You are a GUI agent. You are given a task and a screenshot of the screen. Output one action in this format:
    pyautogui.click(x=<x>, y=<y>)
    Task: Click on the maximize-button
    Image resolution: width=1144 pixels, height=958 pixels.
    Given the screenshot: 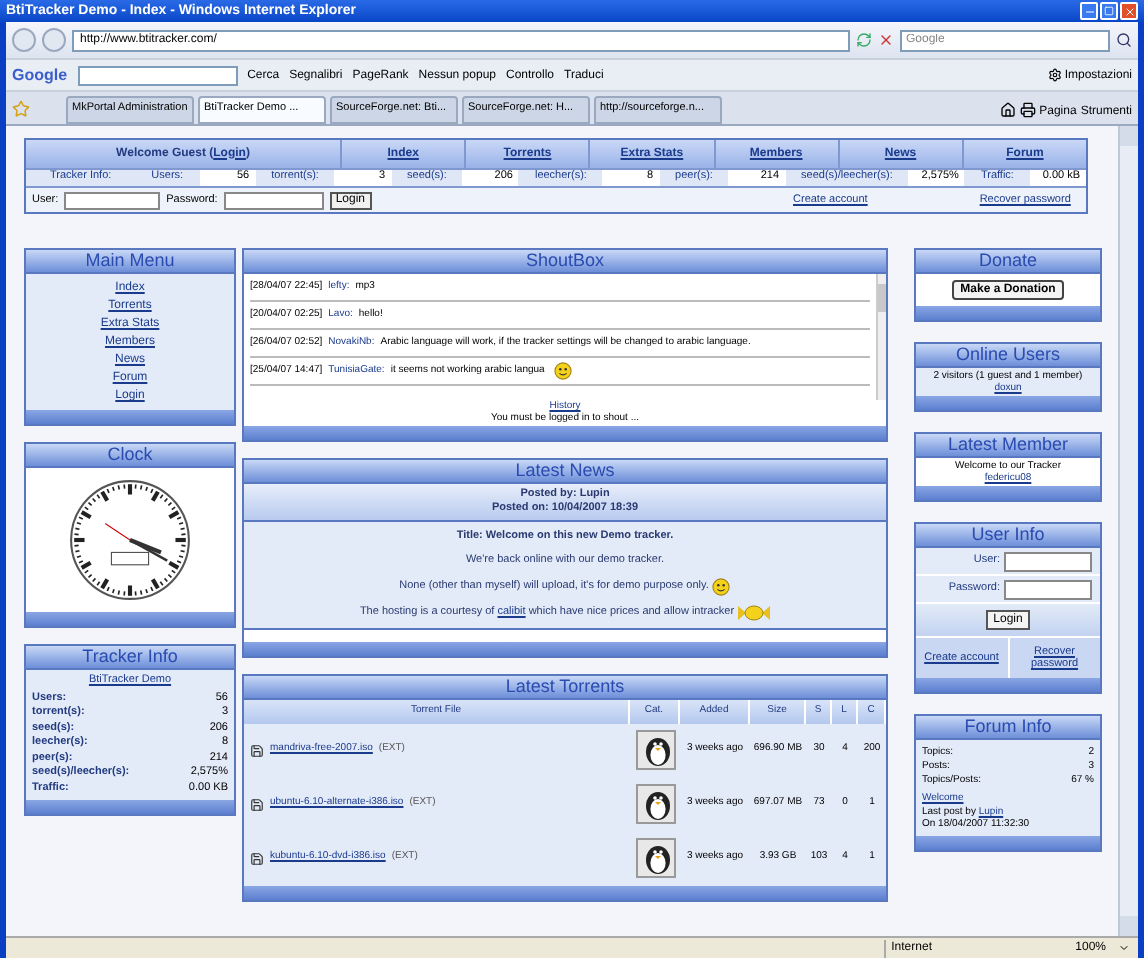 What is the action you would take?
    pyautogui.click(x=1109, y=11)
    